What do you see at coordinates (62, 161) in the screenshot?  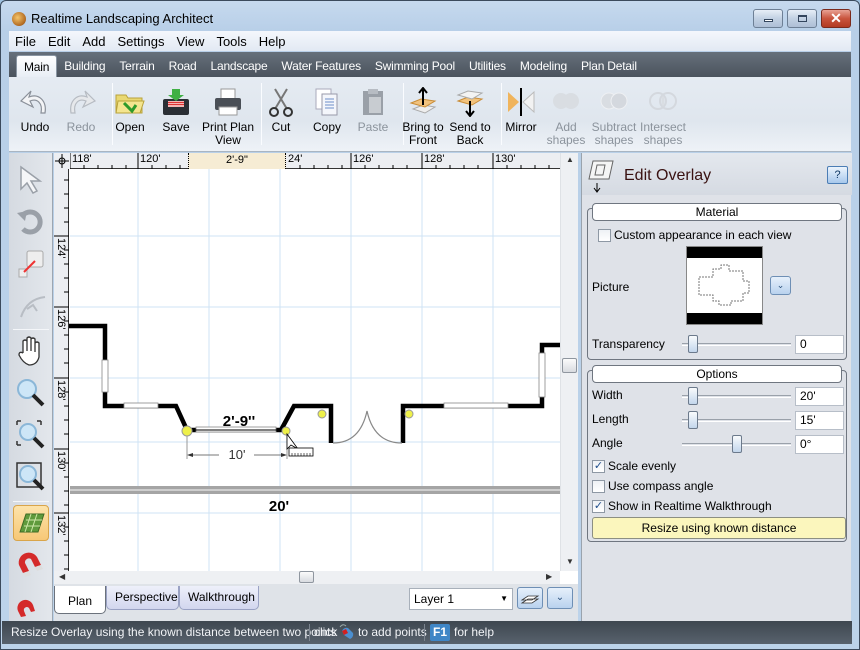 I see `ruler-origin` at bounding box center [62, 161].